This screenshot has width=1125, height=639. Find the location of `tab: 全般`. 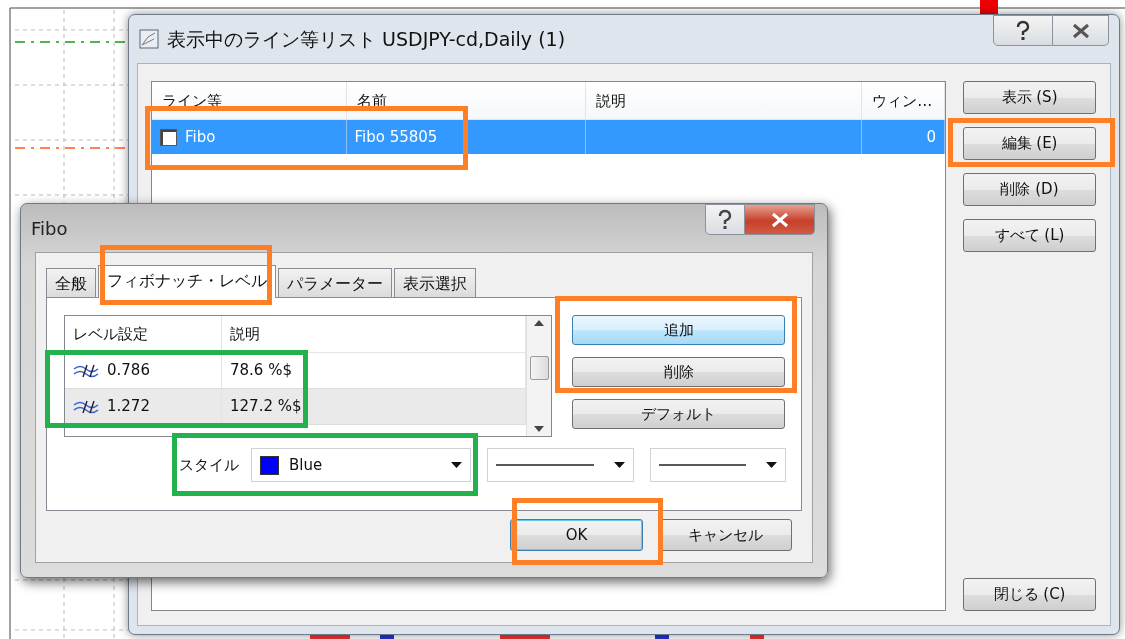

tab: 全般 is located at coordinates (71, 282).